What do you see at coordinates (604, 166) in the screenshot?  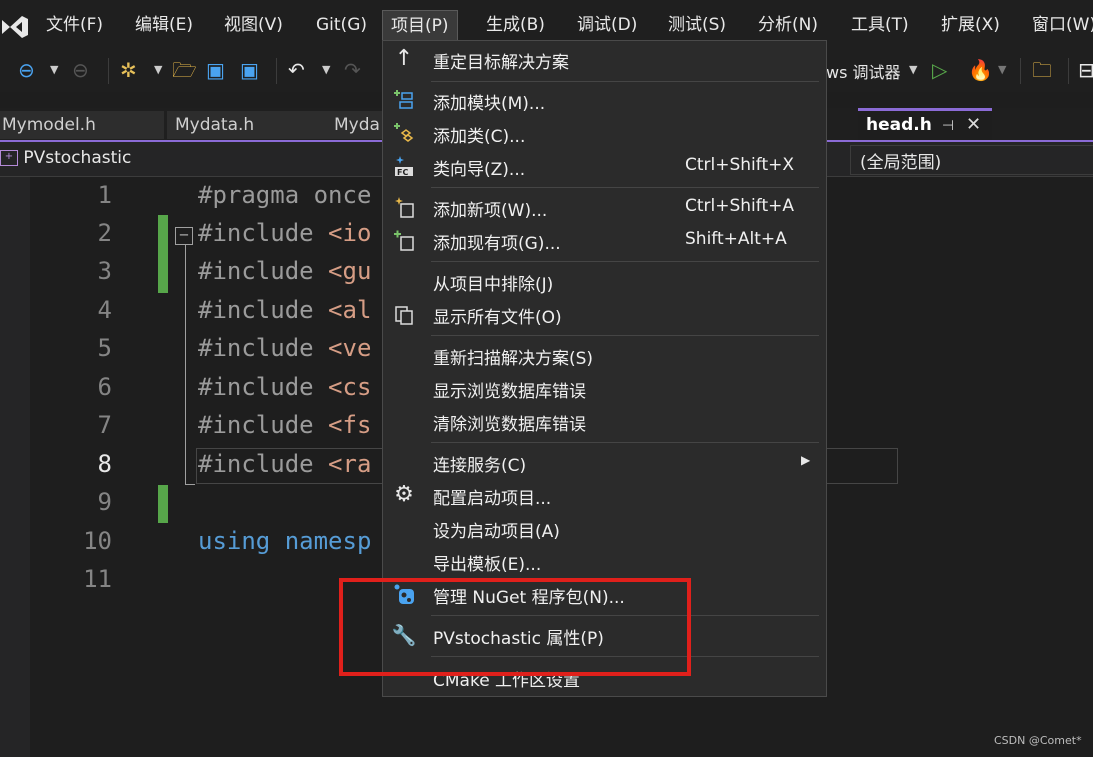 I see `menu-item-class-wizard: FC 类向导(Z)... Ctrl+Shift+X` at bounding box center [604, 166].